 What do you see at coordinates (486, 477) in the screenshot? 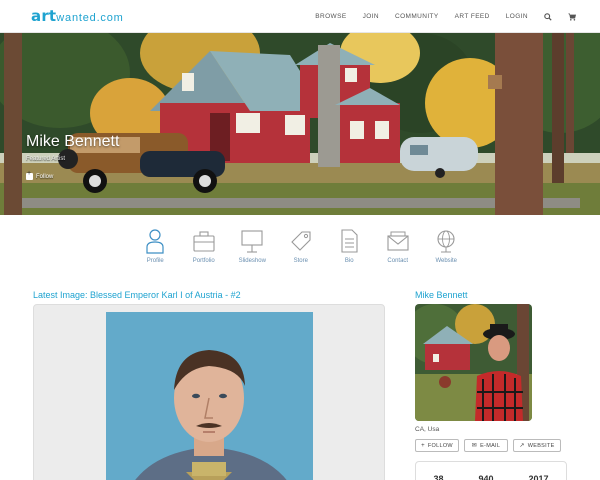
I see `stat-count: 940` at bounding box center [486, 477].